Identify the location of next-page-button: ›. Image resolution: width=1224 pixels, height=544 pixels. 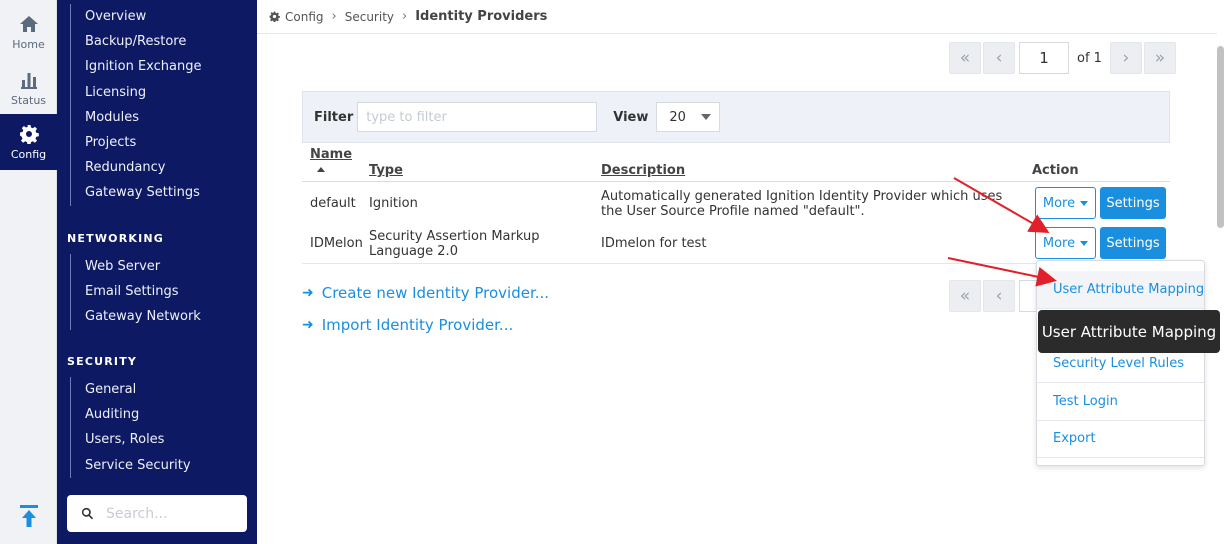
(1125, 58).